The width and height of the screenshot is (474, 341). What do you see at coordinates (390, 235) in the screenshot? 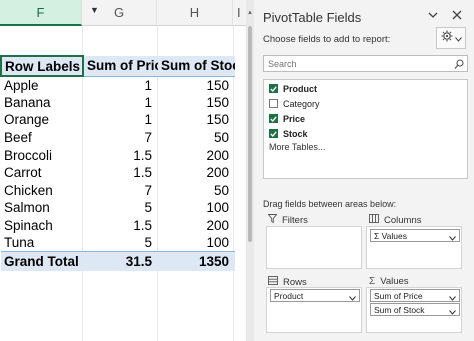
I see `pill-label: Σ Values` at bounding box center [390, 235].